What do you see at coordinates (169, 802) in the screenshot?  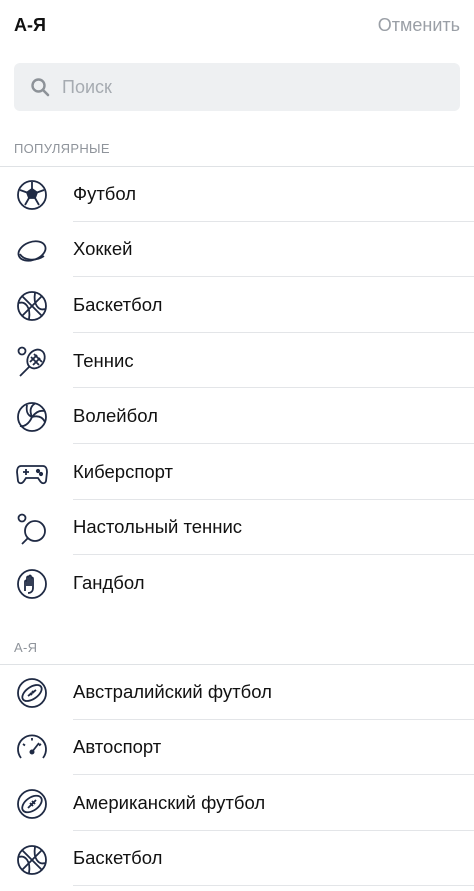 I see `sport-label: Американский футбол` at bounding box center [169, 802].